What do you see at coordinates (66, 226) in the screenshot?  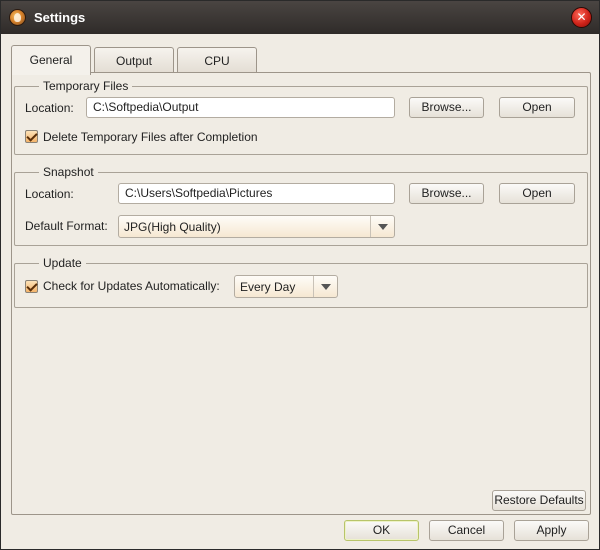 I see `default-format-label: Default Format:` at bounding box center [66, 226].